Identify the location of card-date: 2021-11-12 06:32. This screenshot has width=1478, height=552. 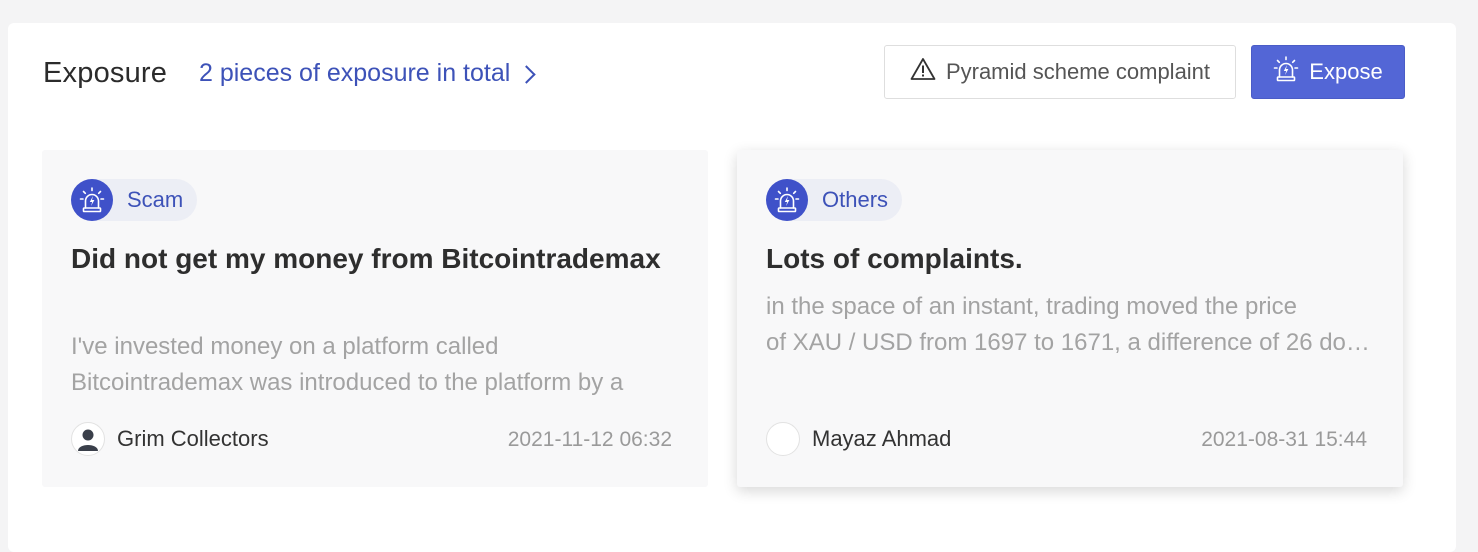
(589, 439).